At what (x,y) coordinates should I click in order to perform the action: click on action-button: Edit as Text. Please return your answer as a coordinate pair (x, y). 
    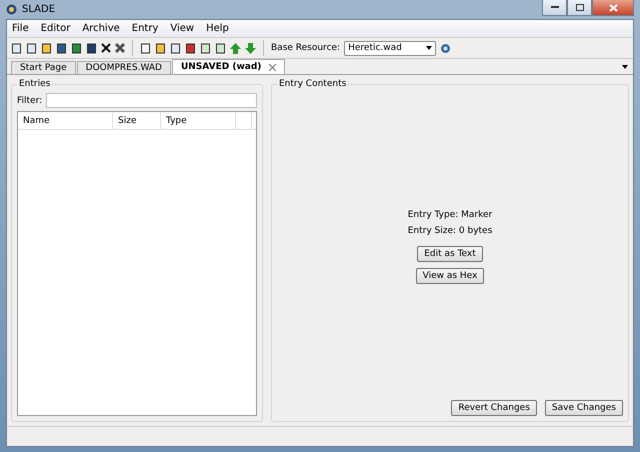
    Looking at the image, I should click on (450, 254).